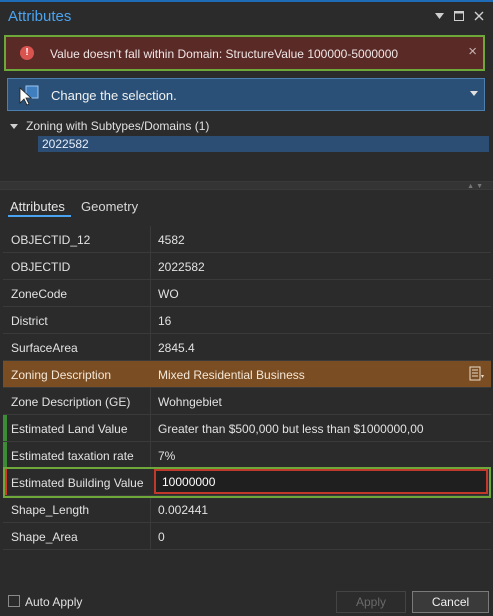  I want to click on table-row: OBJECTID 2022582, so click(247, 266).